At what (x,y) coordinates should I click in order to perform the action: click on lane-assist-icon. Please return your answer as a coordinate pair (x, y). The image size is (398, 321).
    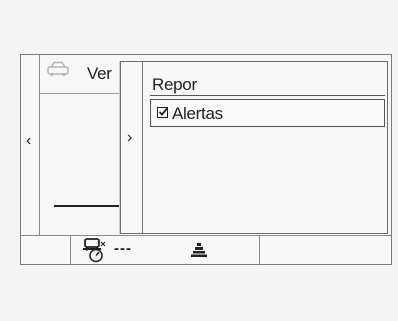
    Looking at the image, I should click on (199, 250).